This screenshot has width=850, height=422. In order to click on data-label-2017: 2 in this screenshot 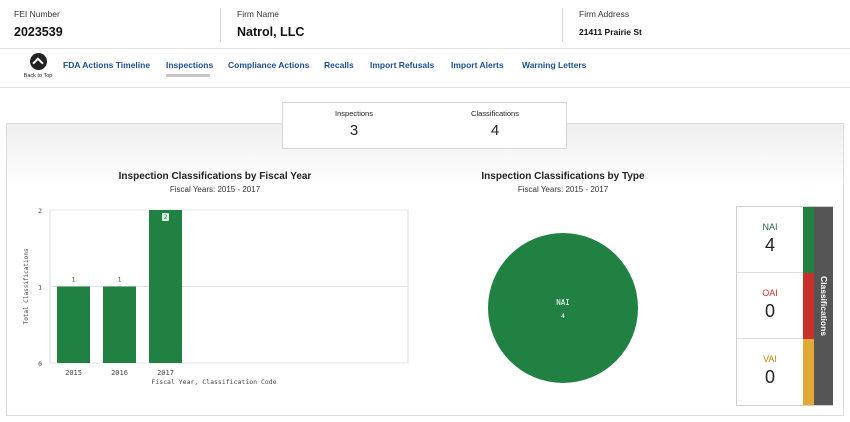, I will do `click(166, 217)`.